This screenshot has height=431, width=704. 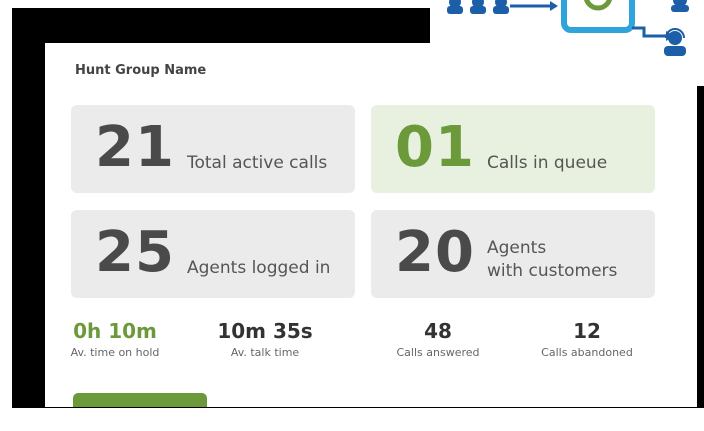 I want to click on stat-talk-time-value: 10m 35s, so click(x=265, y=331).